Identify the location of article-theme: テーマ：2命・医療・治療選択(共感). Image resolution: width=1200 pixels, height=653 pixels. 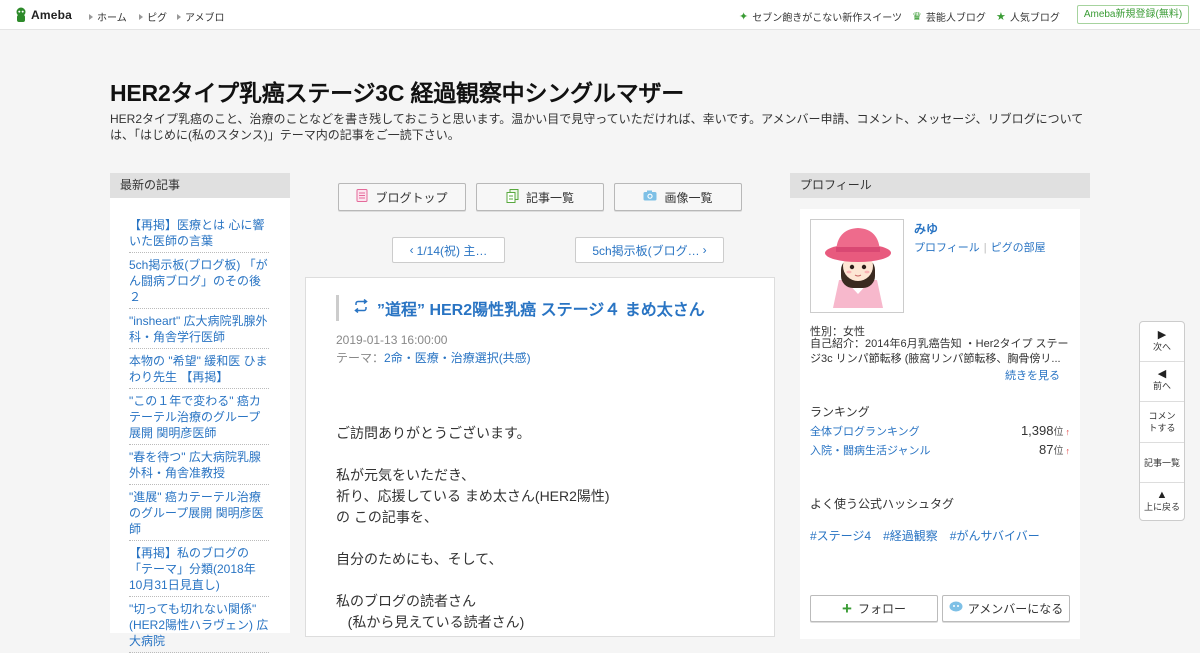
(433, 357).